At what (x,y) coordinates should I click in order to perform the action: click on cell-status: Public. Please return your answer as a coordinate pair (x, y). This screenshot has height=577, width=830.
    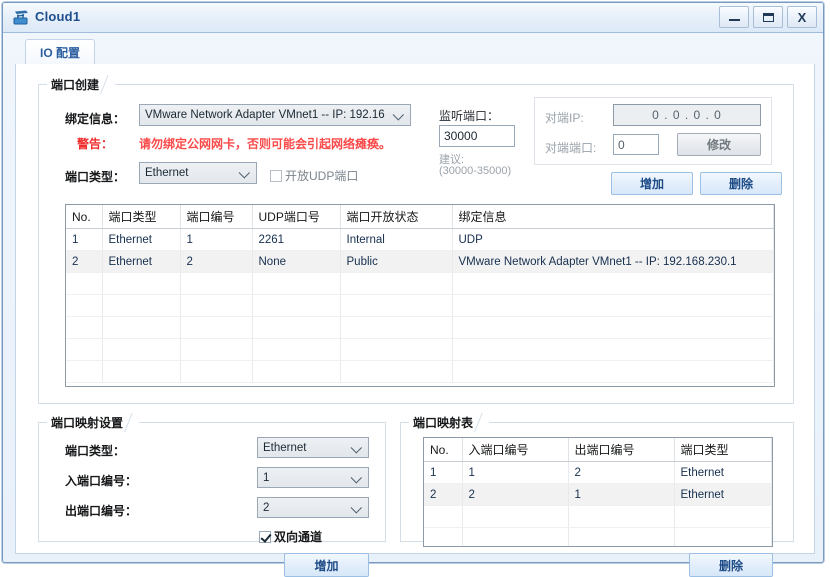
    Looking at the image, I should click on (396, 261).